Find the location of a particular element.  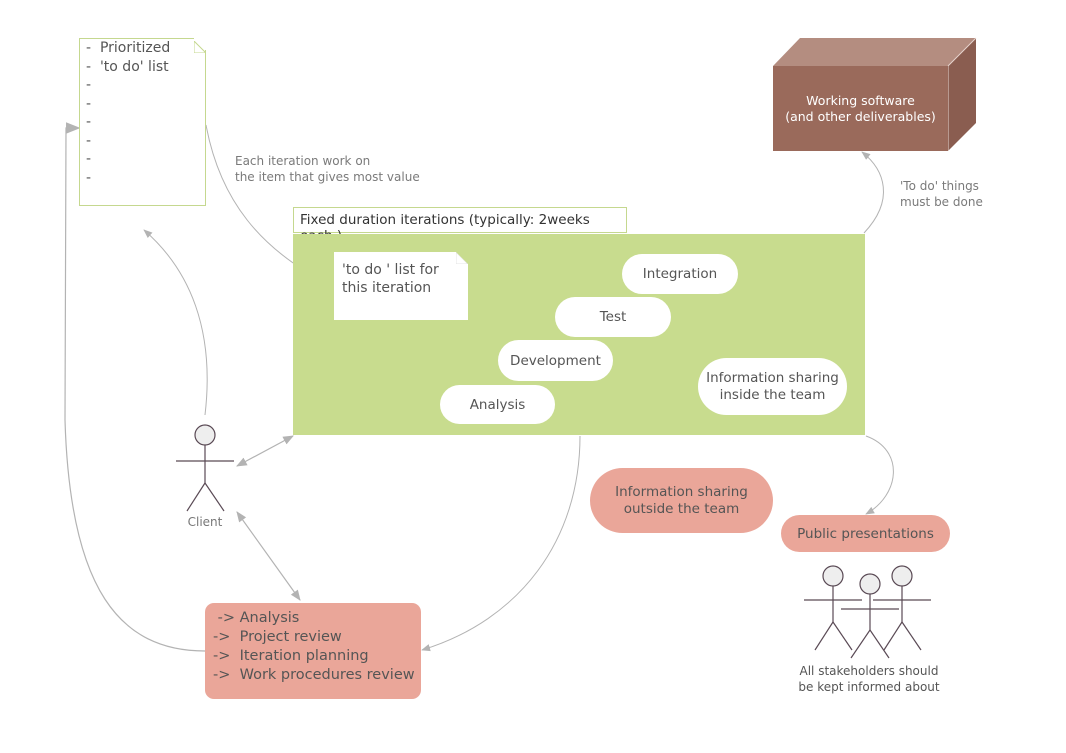

stage-test: Test is located at coordinates (613, 317).